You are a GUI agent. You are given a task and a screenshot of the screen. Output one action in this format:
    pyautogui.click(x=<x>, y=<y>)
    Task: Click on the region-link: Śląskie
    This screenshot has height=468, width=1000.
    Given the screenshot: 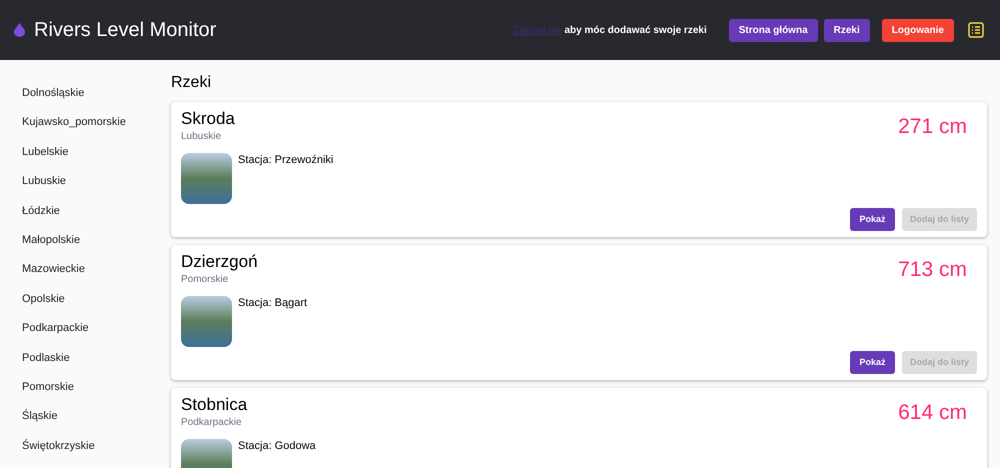 What is the action you would take?
    pyautogui.click(x=91, y=424)
    